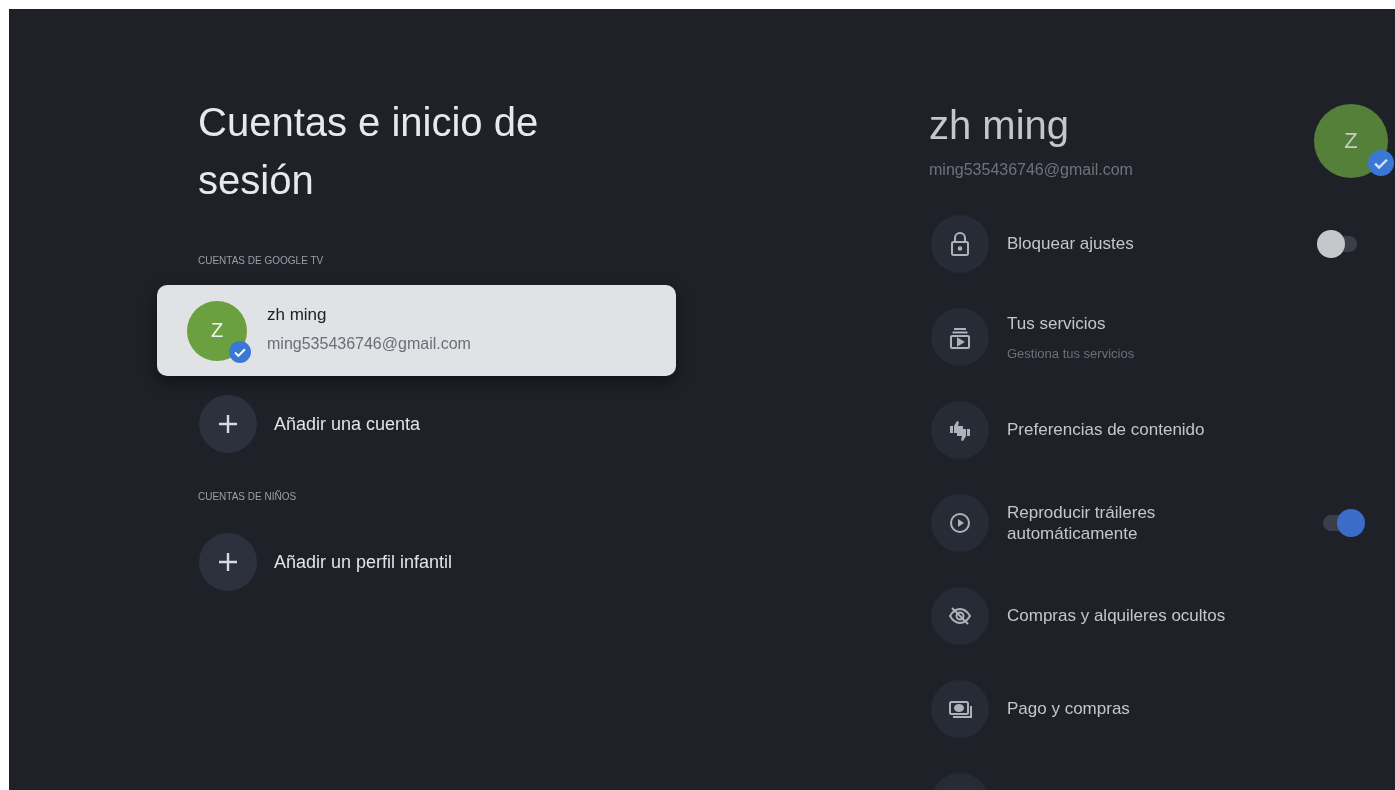 This screenshot has height=790, width=1395. What do you see at coordinates (1071, 353) in the screenshot?
I see `setting-subtitle: Gestiona tus servicios` at bounding box center [1071, 353].